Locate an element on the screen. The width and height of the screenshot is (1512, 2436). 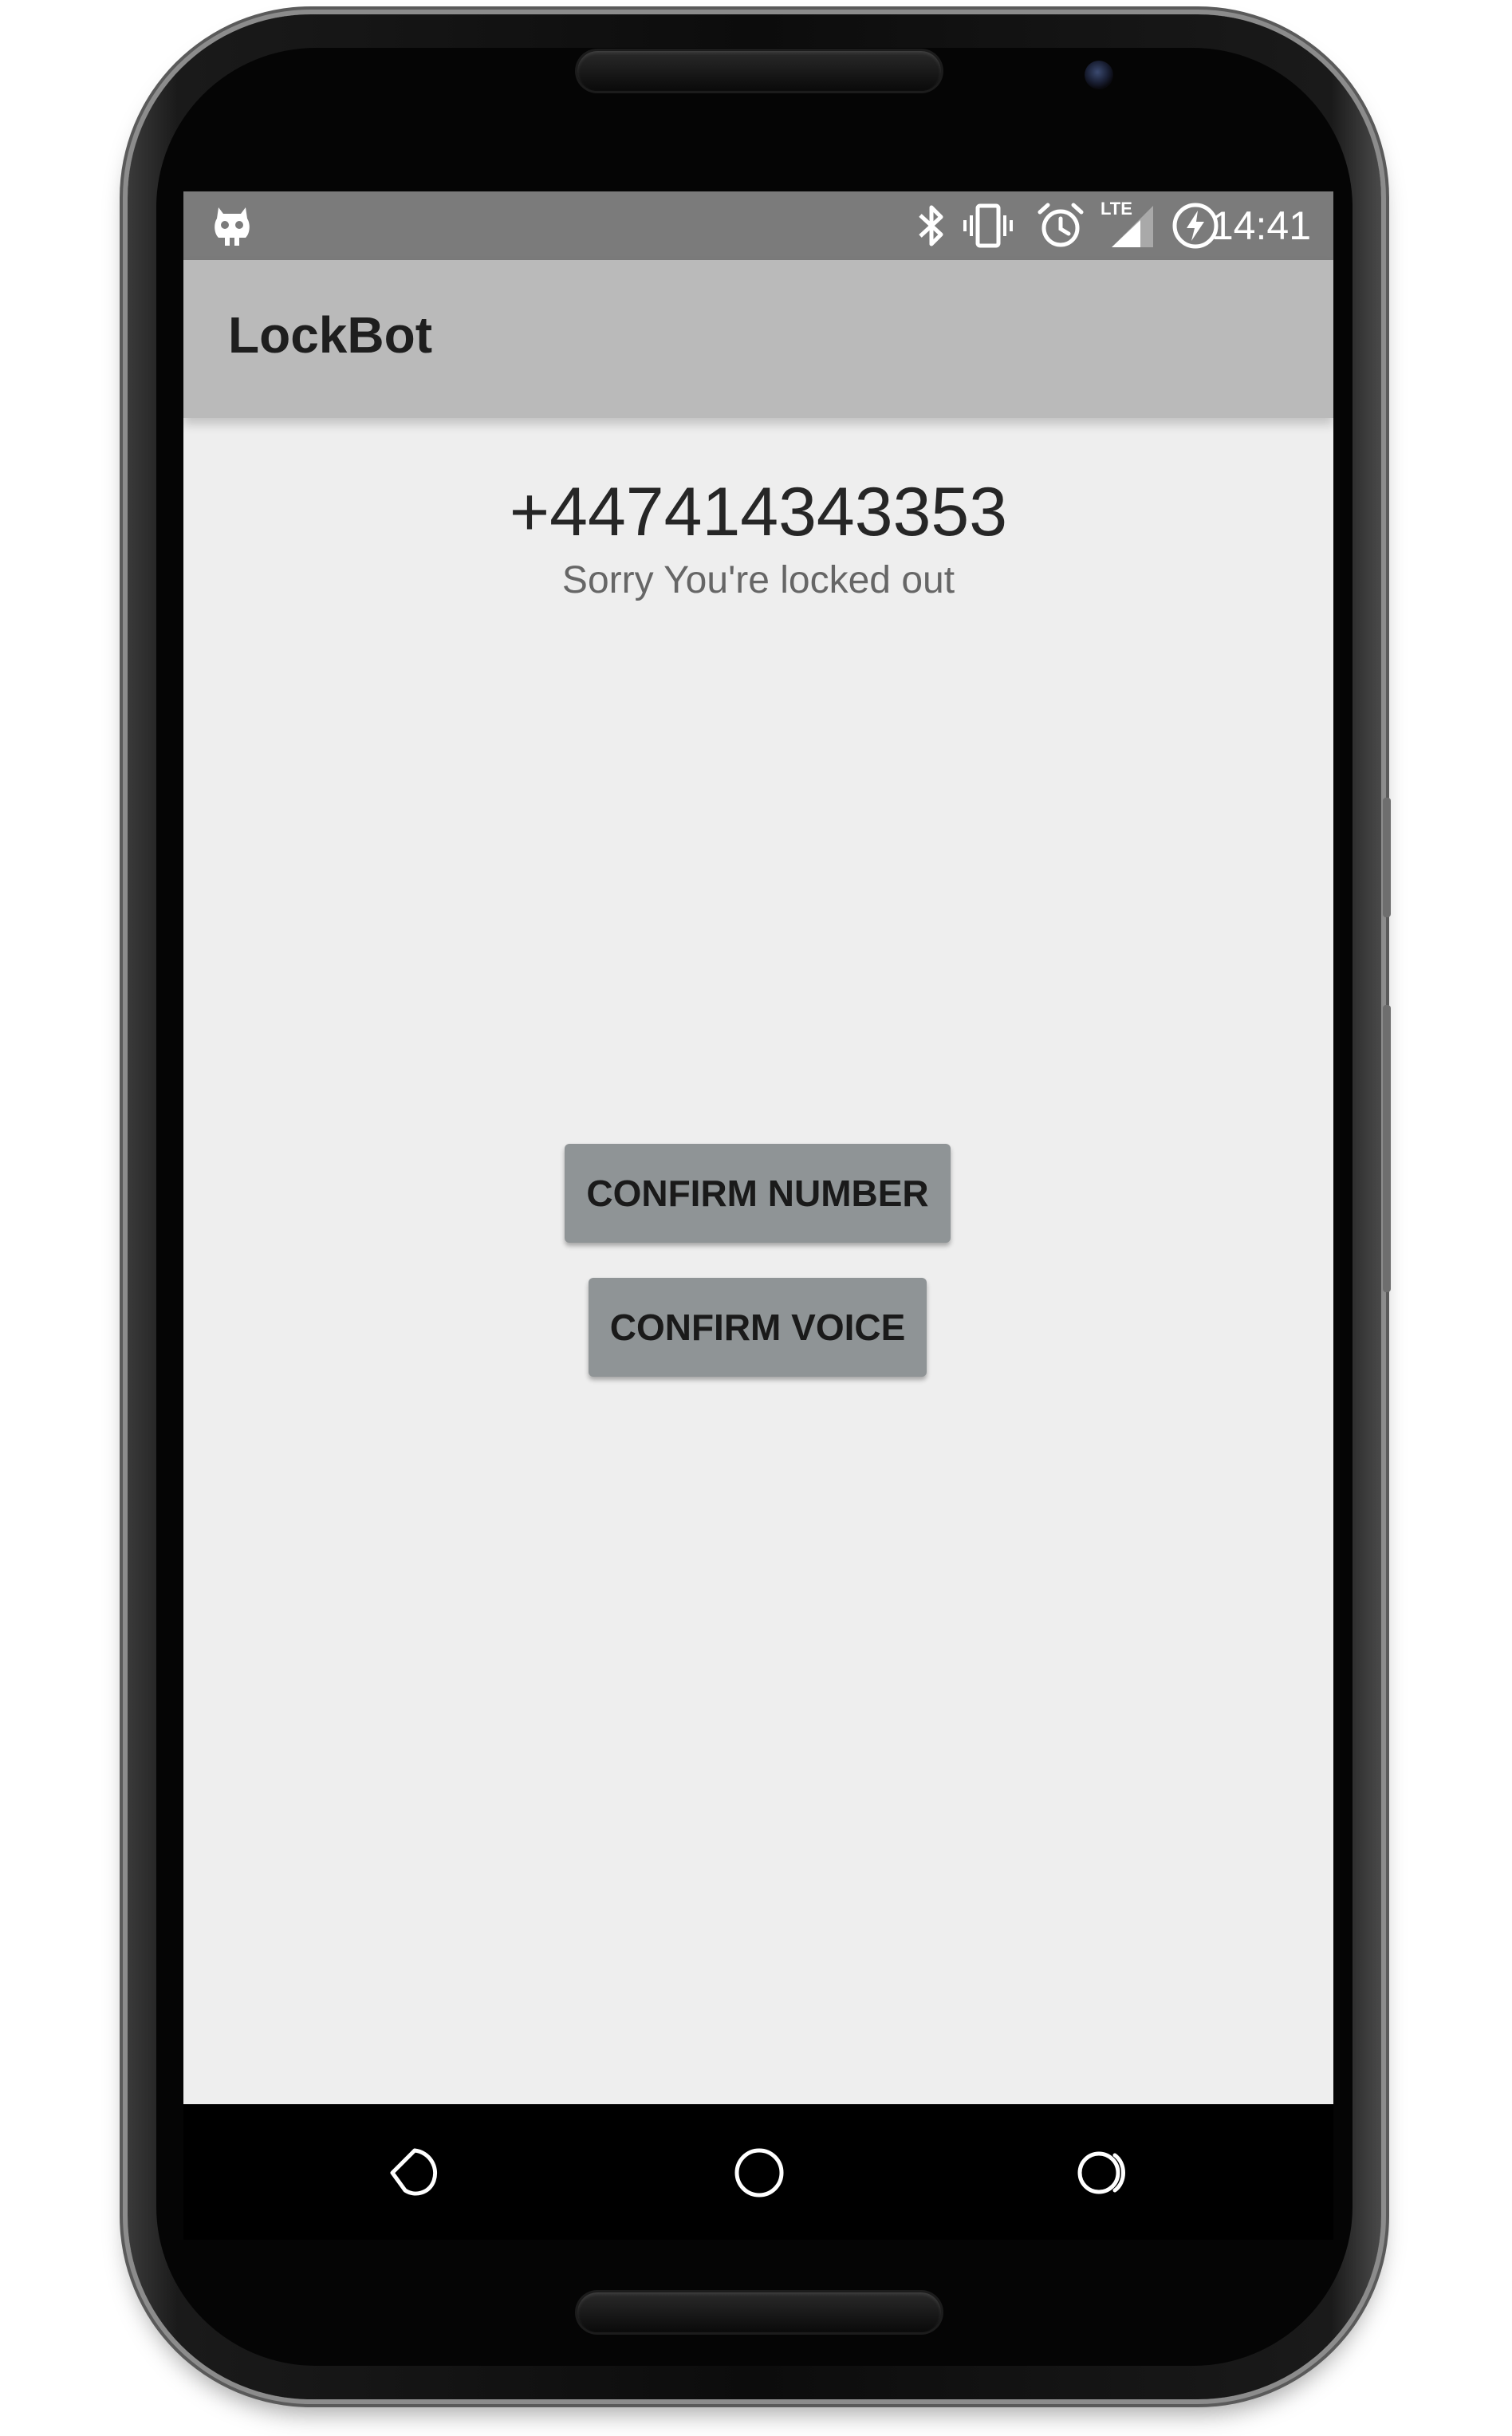
network-type-label: LTE is located at coordinates (1116, 209).